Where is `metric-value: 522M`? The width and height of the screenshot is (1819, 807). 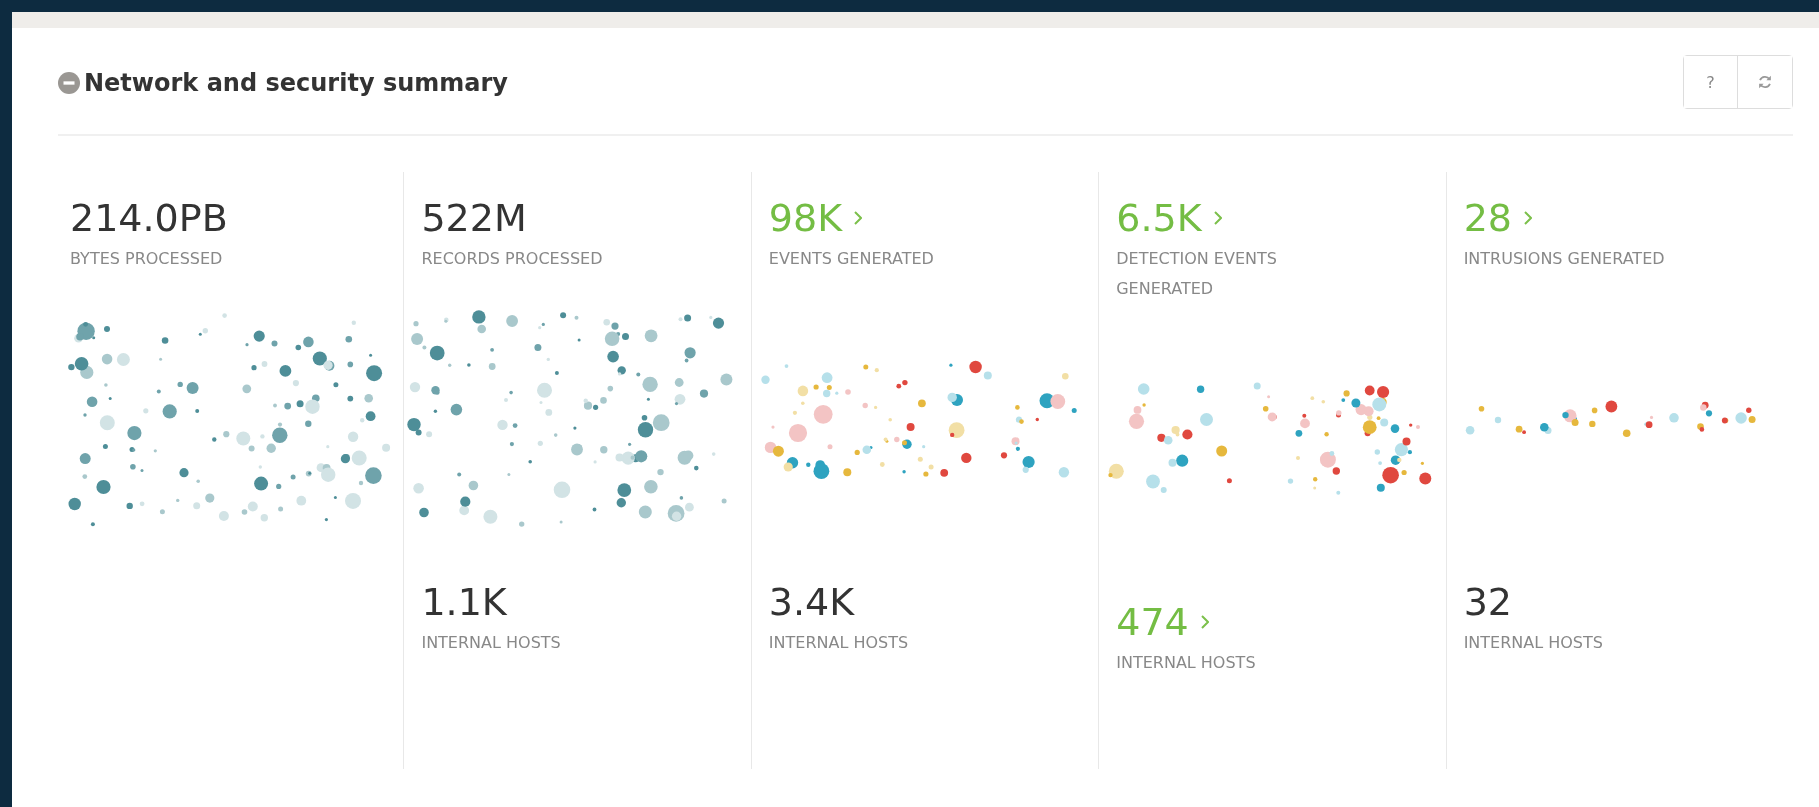
metric-value: 522M is located at coordinates (474, 218).